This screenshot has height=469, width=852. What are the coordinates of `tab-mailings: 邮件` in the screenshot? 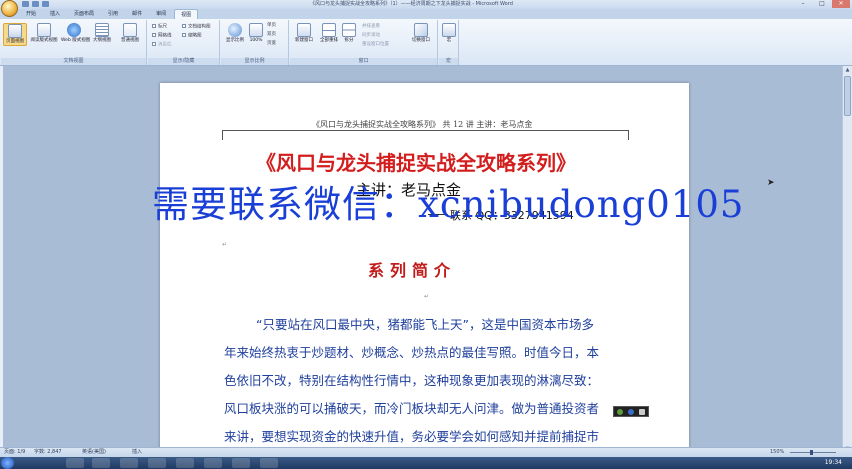 It's located at (137, 14).